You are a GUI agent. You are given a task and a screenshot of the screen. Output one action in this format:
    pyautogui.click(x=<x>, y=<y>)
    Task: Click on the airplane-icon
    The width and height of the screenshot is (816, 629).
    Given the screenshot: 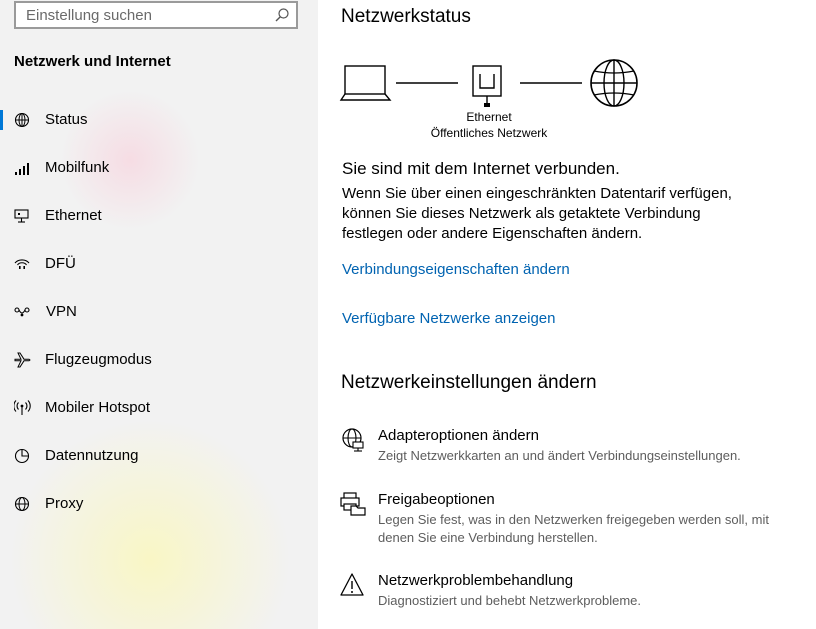 What is the action you would take?
    pyautogui.click(x=22, y=360)
    